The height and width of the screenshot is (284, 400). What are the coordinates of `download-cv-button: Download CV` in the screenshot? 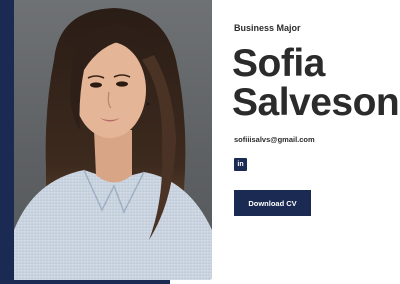 It's located at (272, 203).